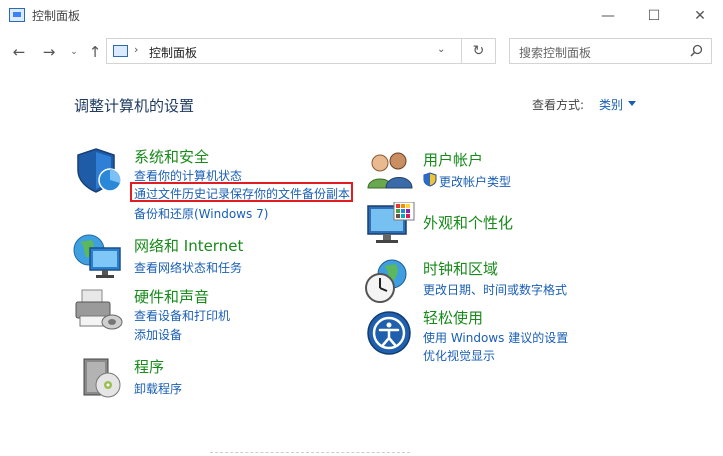  I want to click on category-ease-of-access: 轻松使用, so click(453, 317).